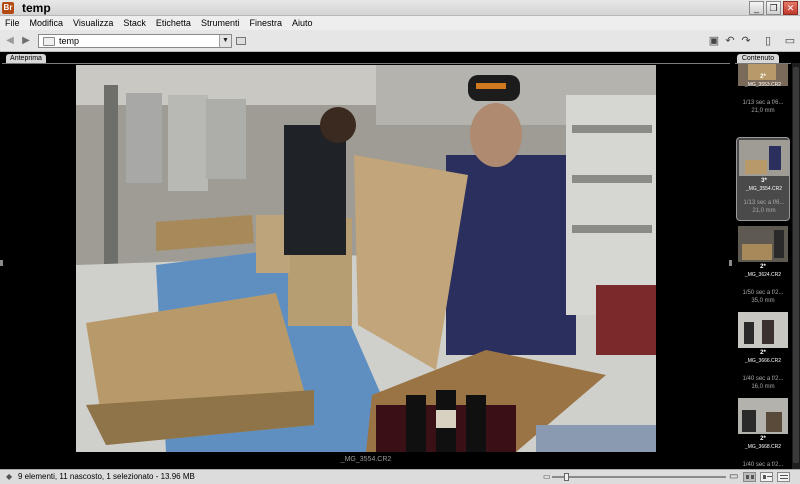 Image resolution: width=800 pixels, height=484 pixels. What do you see at coordinates (366, 459) in the screenshot?
I see `preview-filename: _MG_3554.CR2` at bounding box center [366, 459].